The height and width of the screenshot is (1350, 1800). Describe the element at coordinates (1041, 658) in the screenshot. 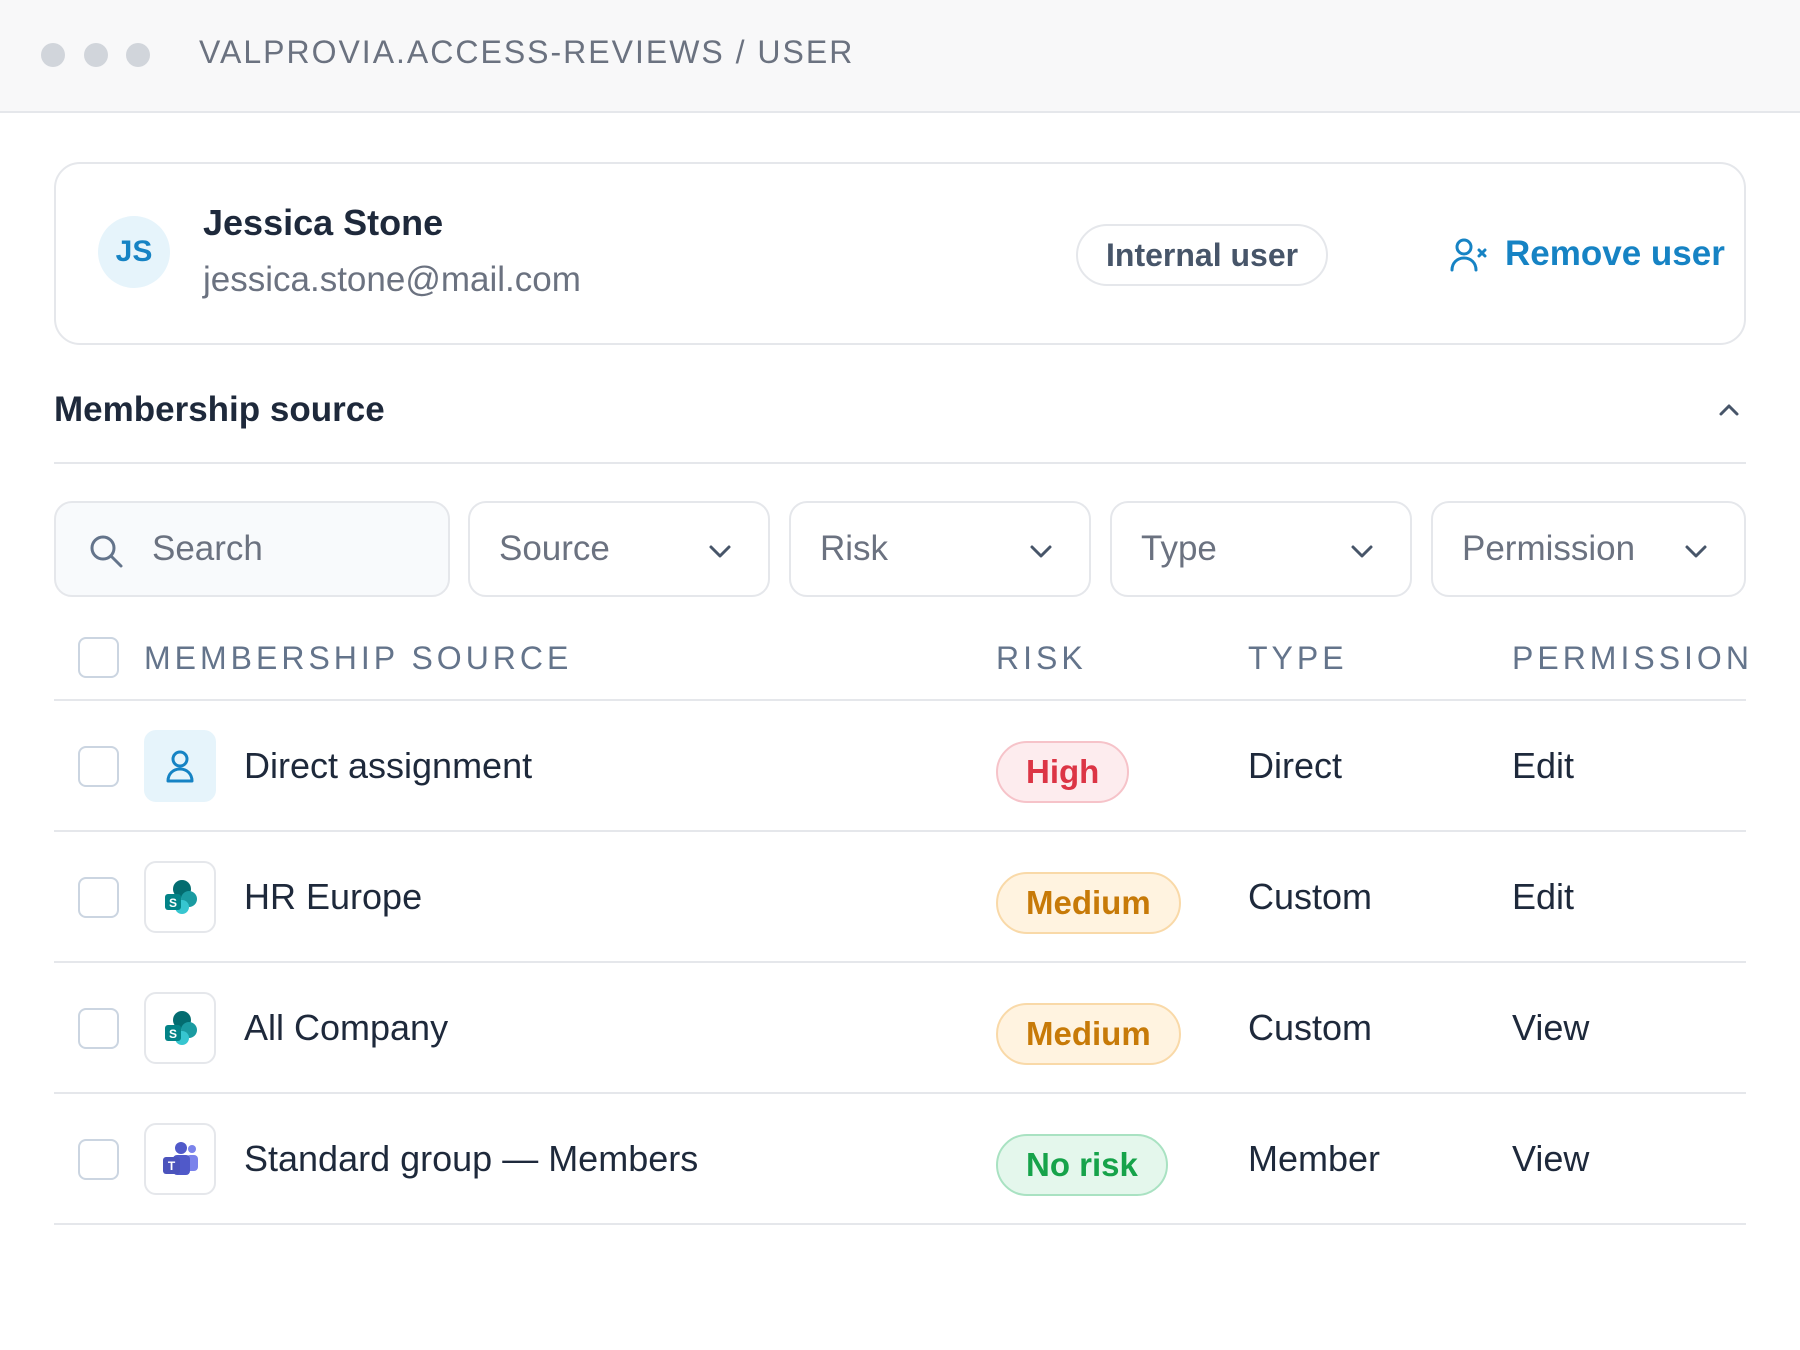

I see `column-header-risk: RISK` at that location.